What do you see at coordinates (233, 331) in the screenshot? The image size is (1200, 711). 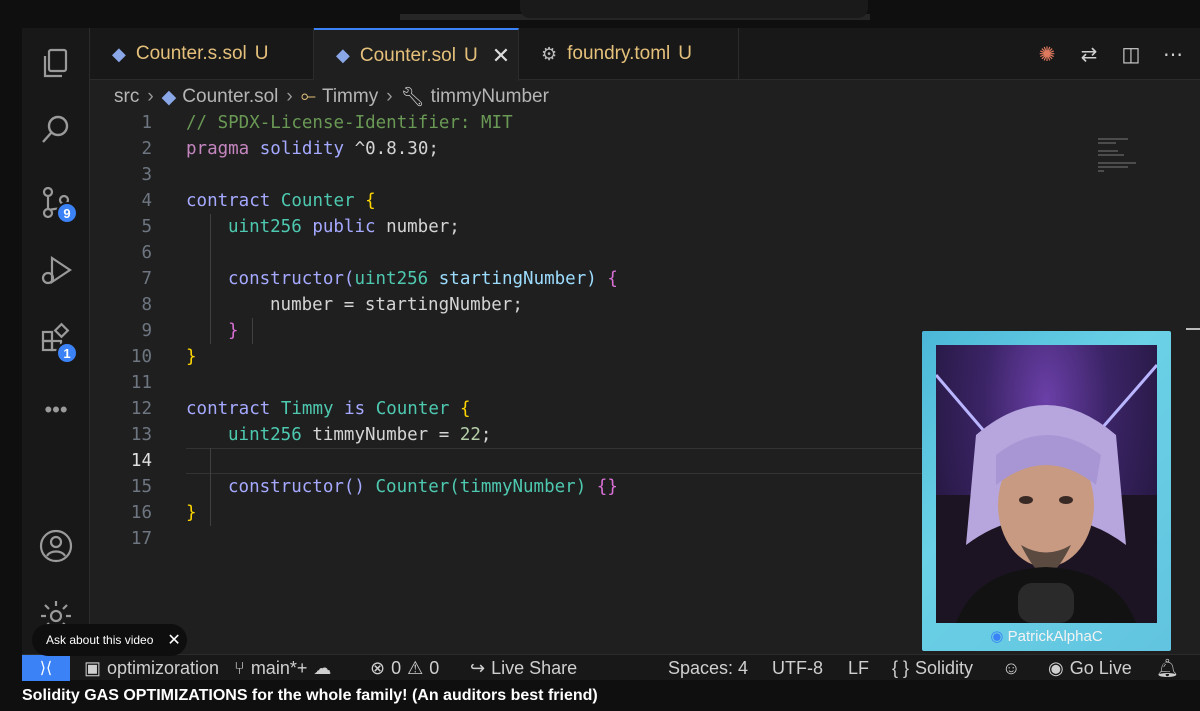 I see `code-line-9: }` at bounding box center [233, 331].